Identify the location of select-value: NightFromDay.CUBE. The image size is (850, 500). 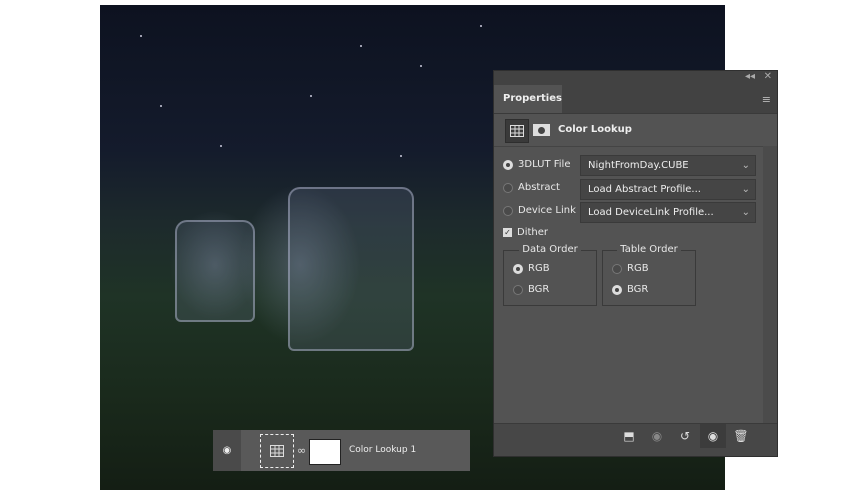
(638, 165).